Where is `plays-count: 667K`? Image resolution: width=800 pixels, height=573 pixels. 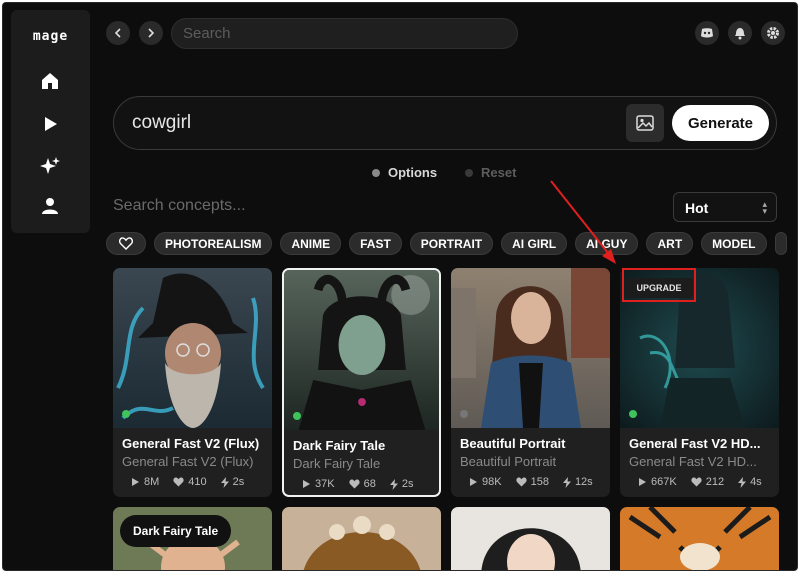 plays-count: 667K is located at coordinates (664, 482).